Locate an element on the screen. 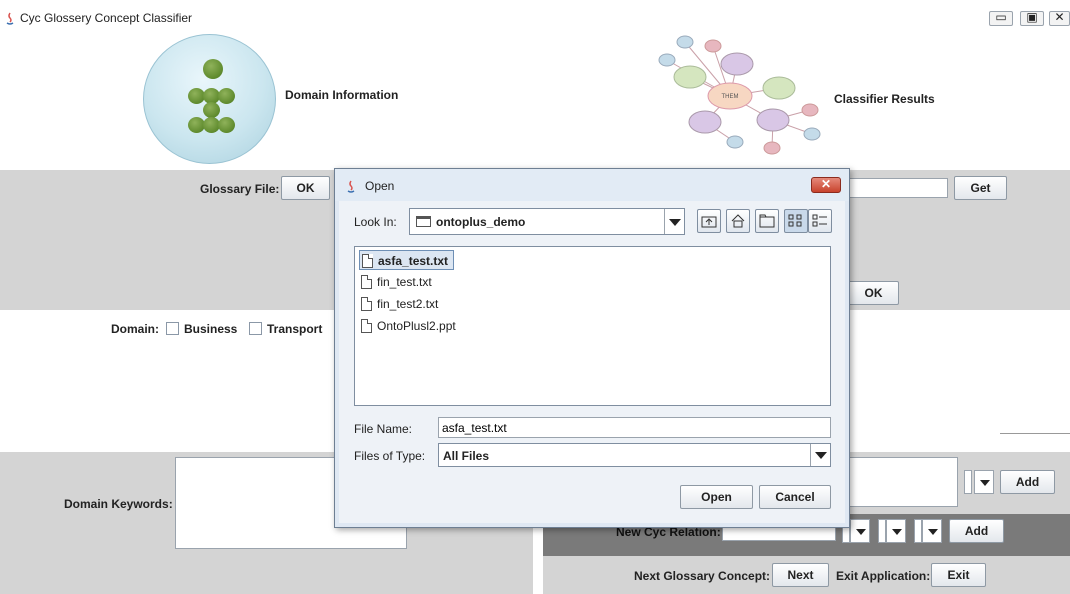 The width and height of the screenshot is (1070, 594). exit-application-label: Exit Application: is located at coordinates (883, 576).